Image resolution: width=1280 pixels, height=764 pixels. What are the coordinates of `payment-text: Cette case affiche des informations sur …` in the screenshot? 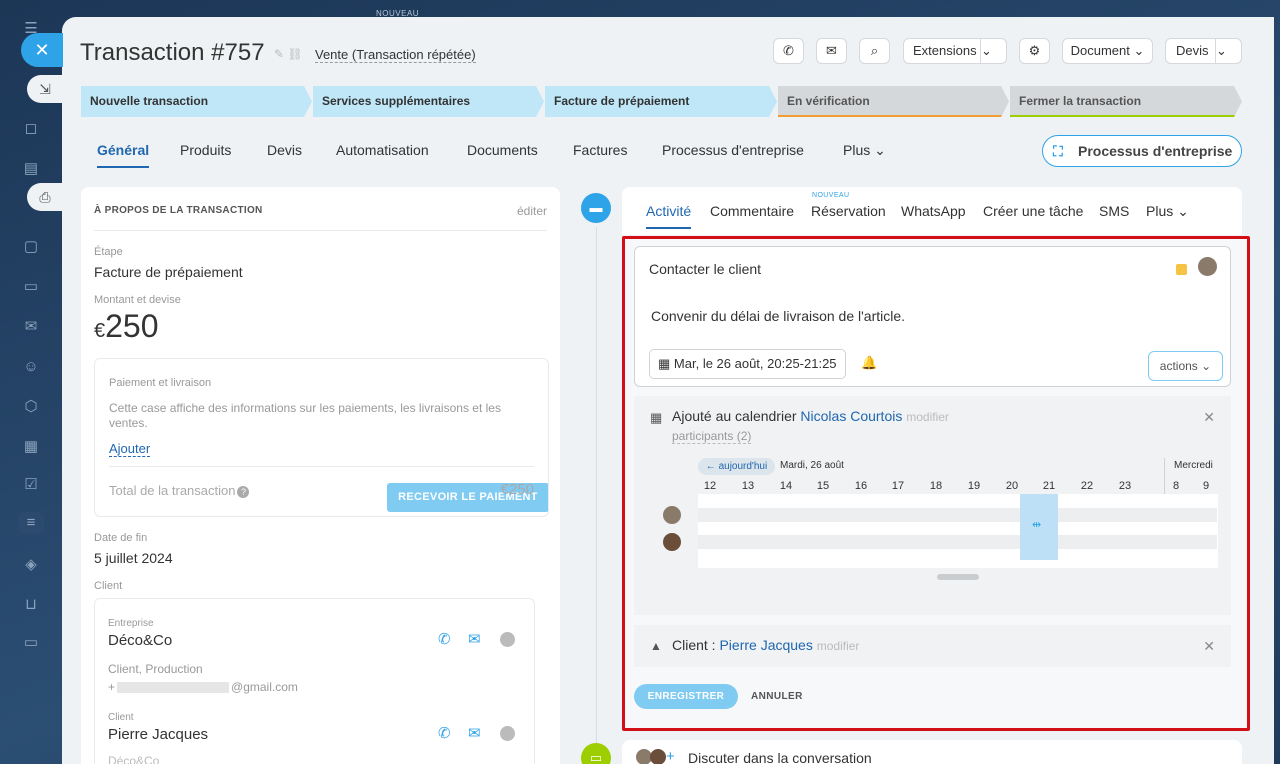 It's located at (305, 415).